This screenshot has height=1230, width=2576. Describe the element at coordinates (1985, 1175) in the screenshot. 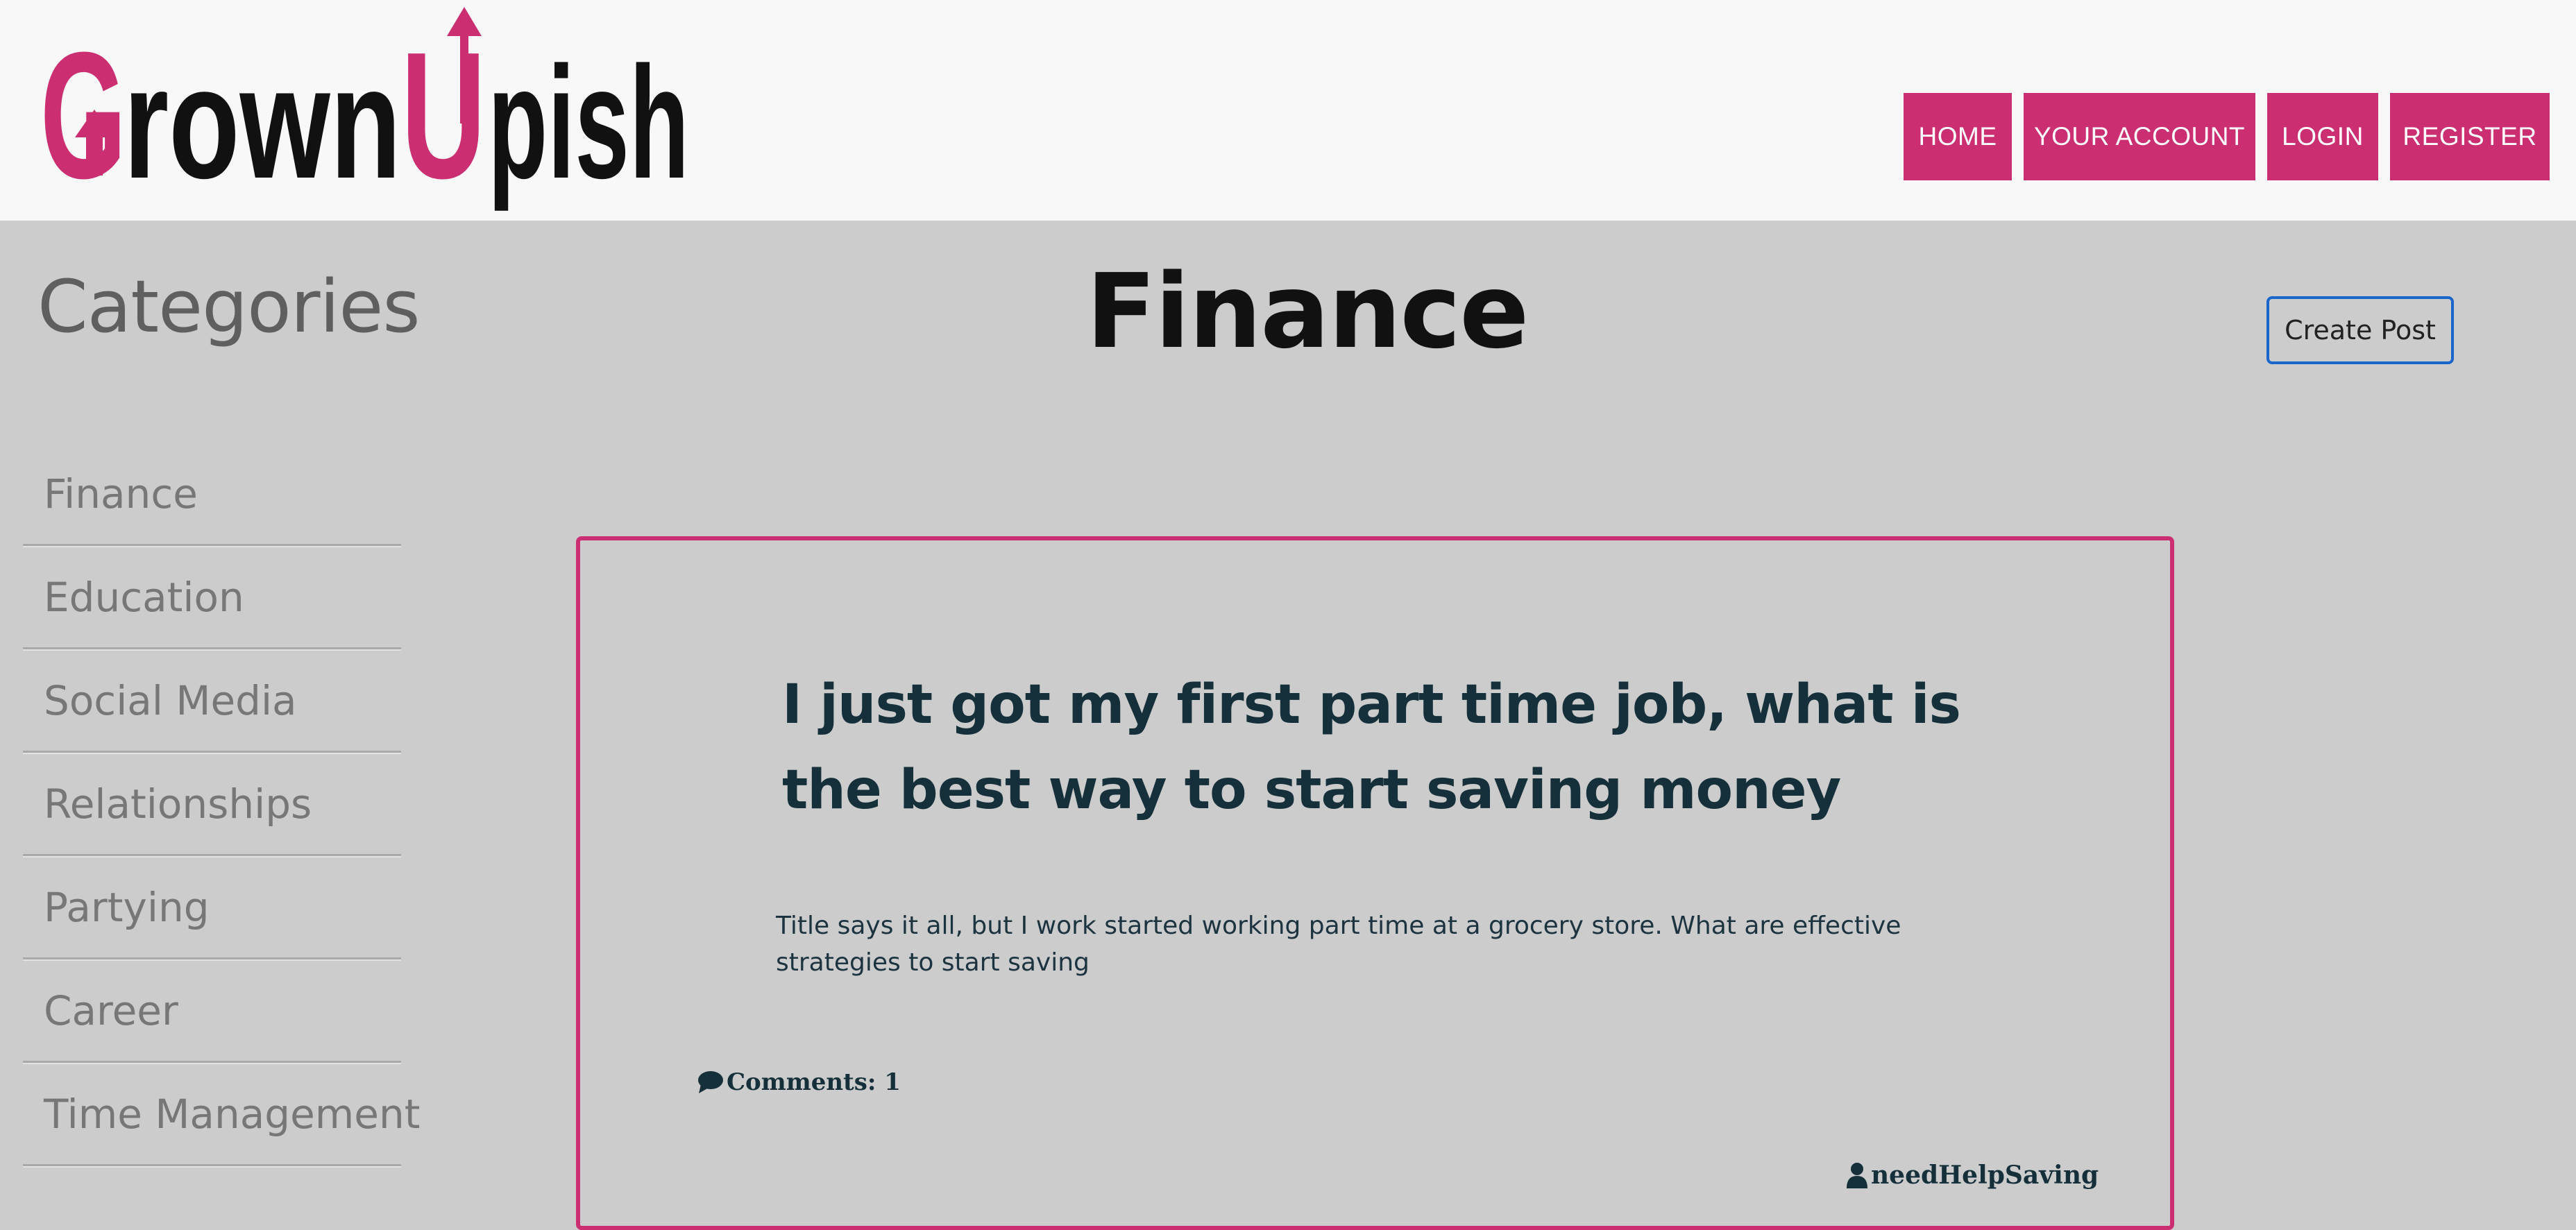

I see `author-name: needHelpSaving` at that location.